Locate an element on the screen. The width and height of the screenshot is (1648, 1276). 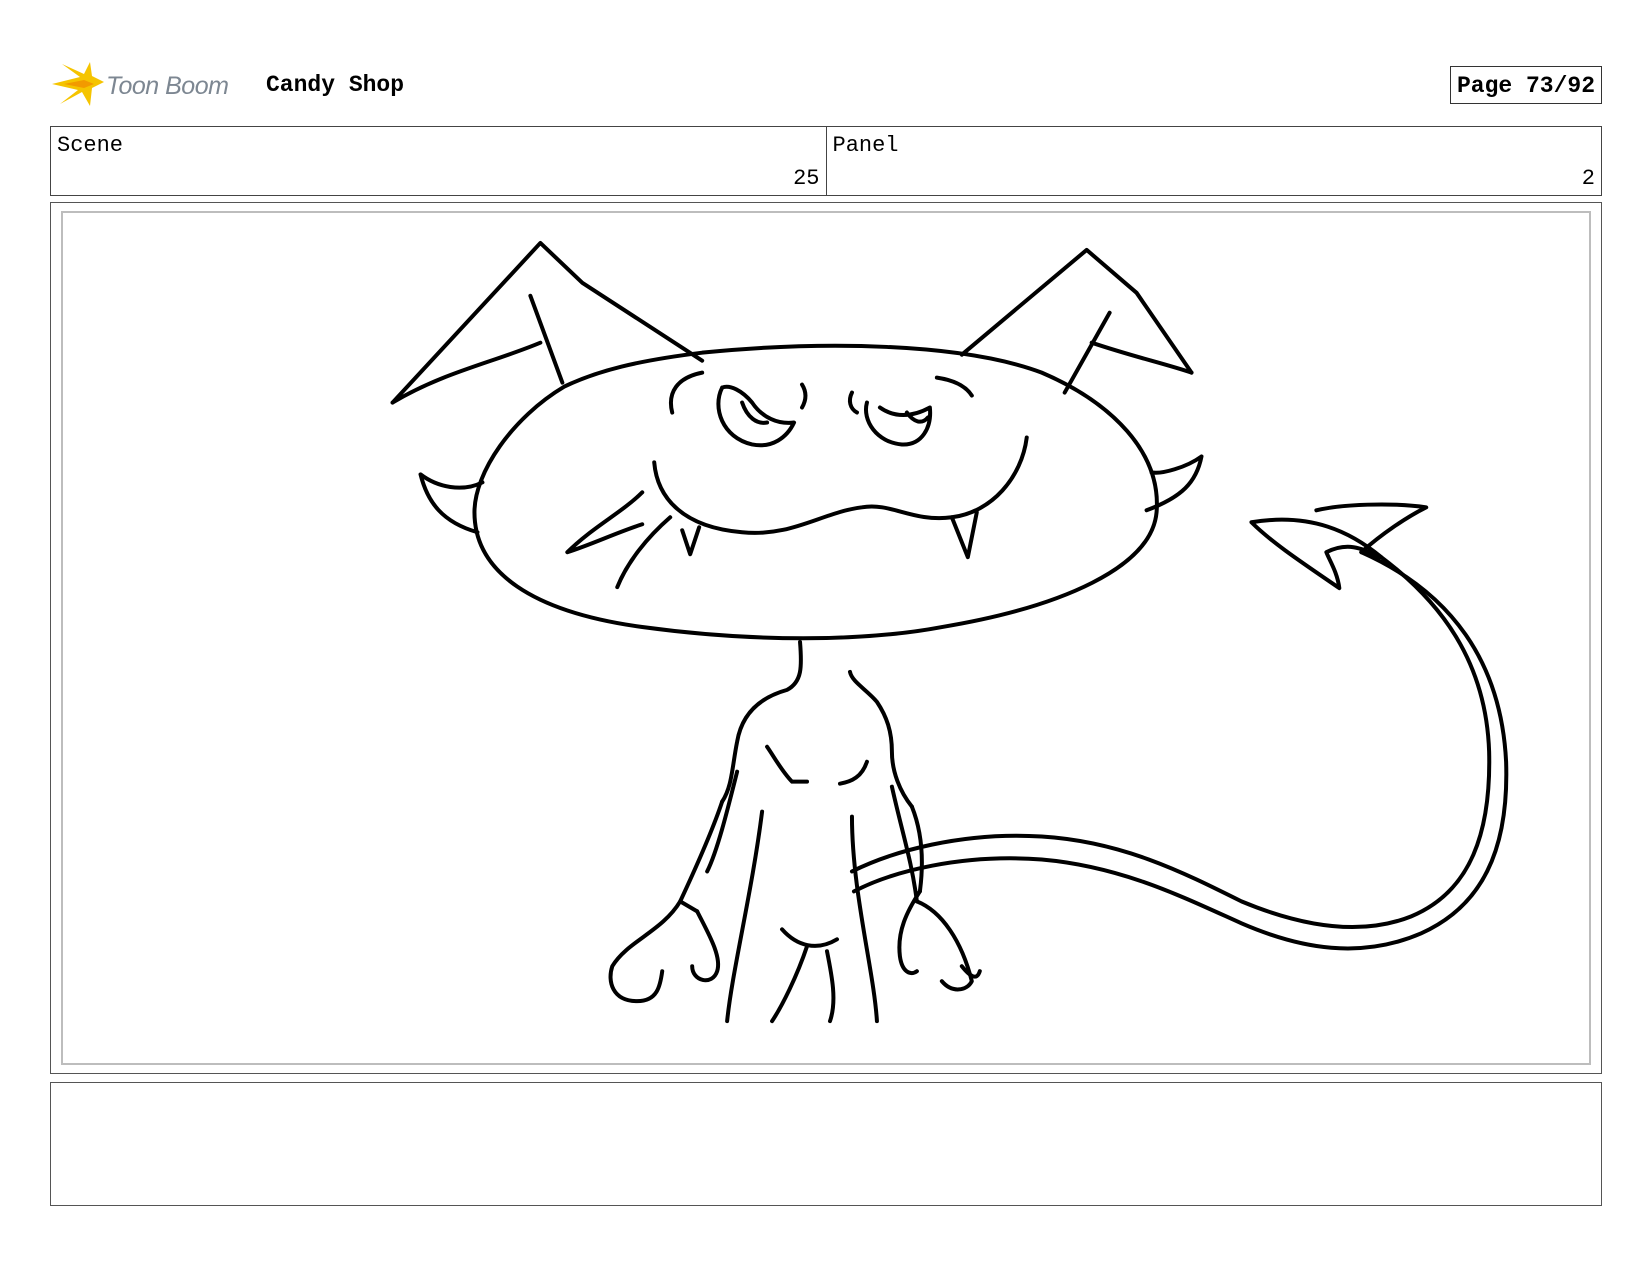
page-header: Toon Boom Candy Shop Page 73/92 is located at coordinates (826, 83).